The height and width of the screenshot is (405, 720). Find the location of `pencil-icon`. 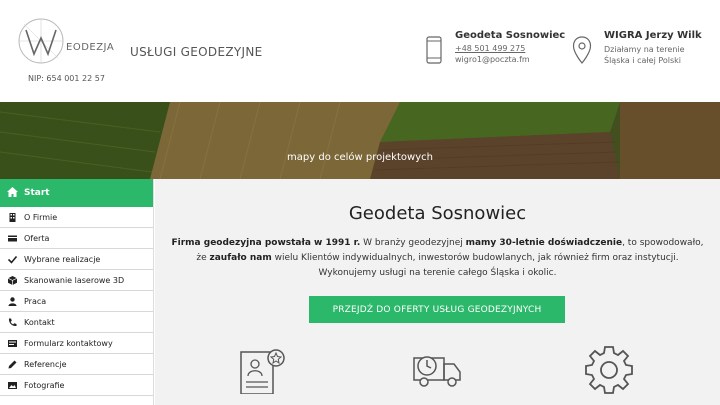

pencil-icon is located at coordinates (12, 364).